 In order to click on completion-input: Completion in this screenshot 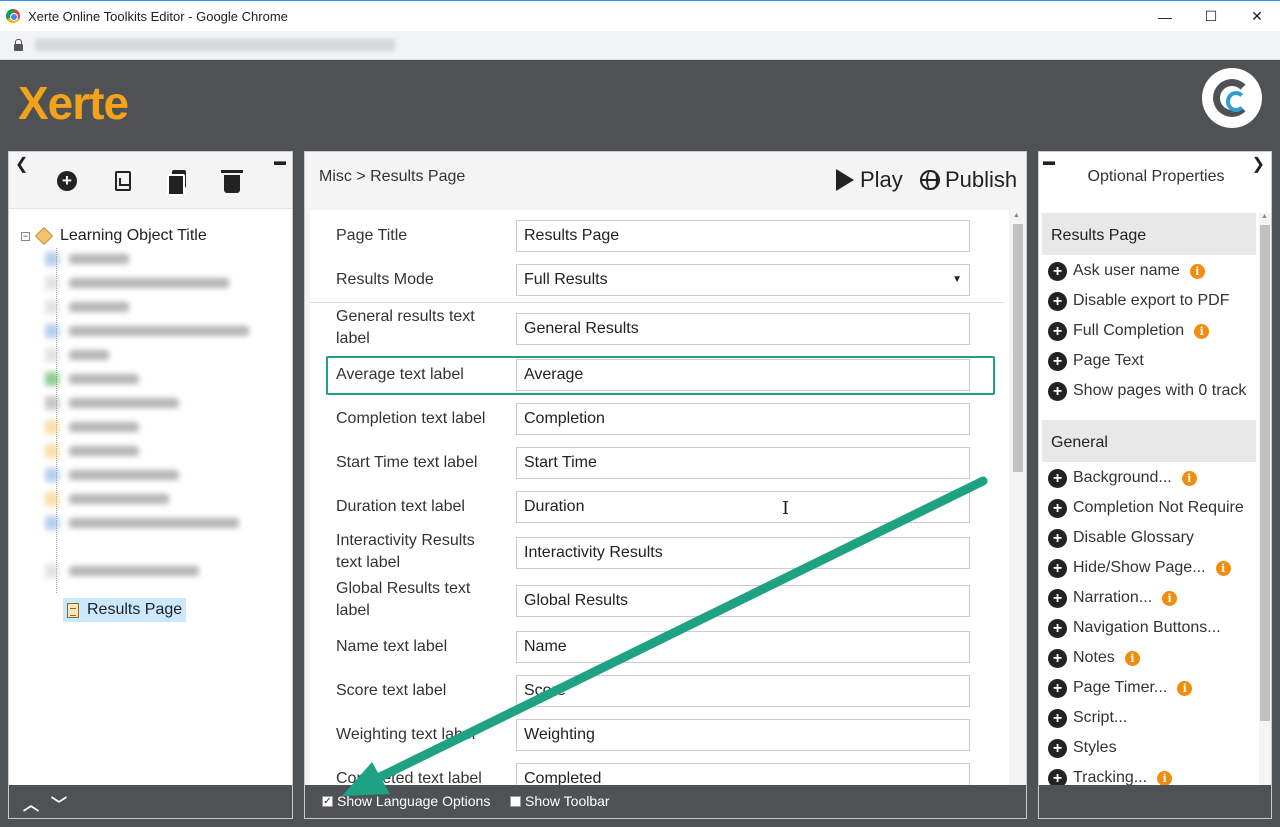, I will do `click(743, 419)`.